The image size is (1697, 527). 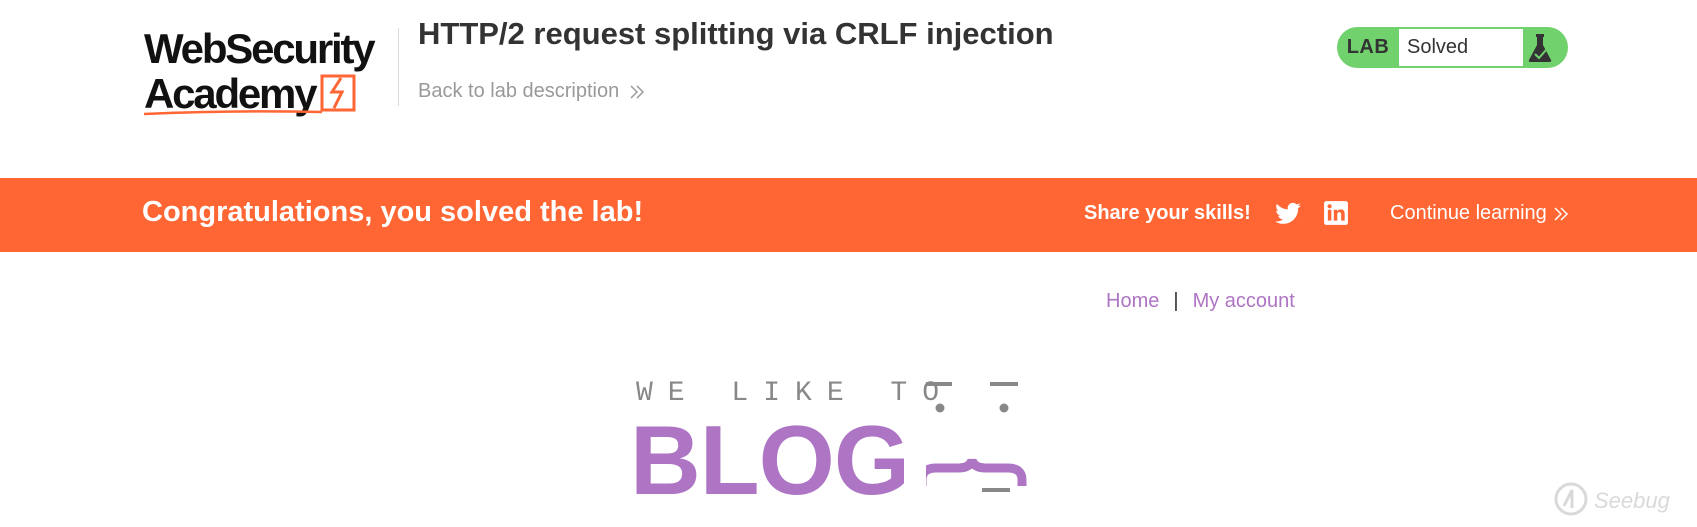 I want to click on linkedin-icon, so click(x=1336, y=213).